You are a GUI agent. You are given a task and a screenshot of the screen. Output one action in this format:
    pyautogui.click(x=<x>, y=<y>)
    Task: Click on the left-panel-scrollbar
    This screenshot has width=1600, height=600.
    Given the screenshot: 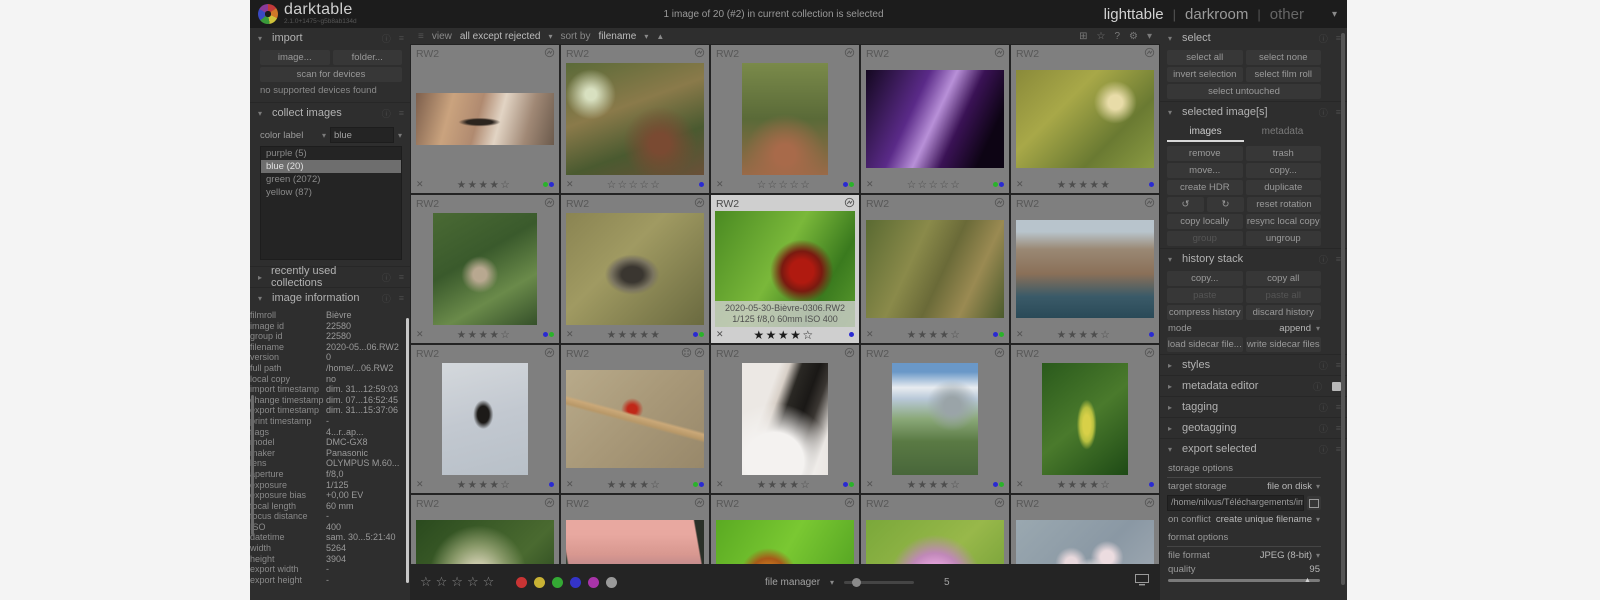 What is the action you would take?
    pyautogui.click(x=252, y=465)
    